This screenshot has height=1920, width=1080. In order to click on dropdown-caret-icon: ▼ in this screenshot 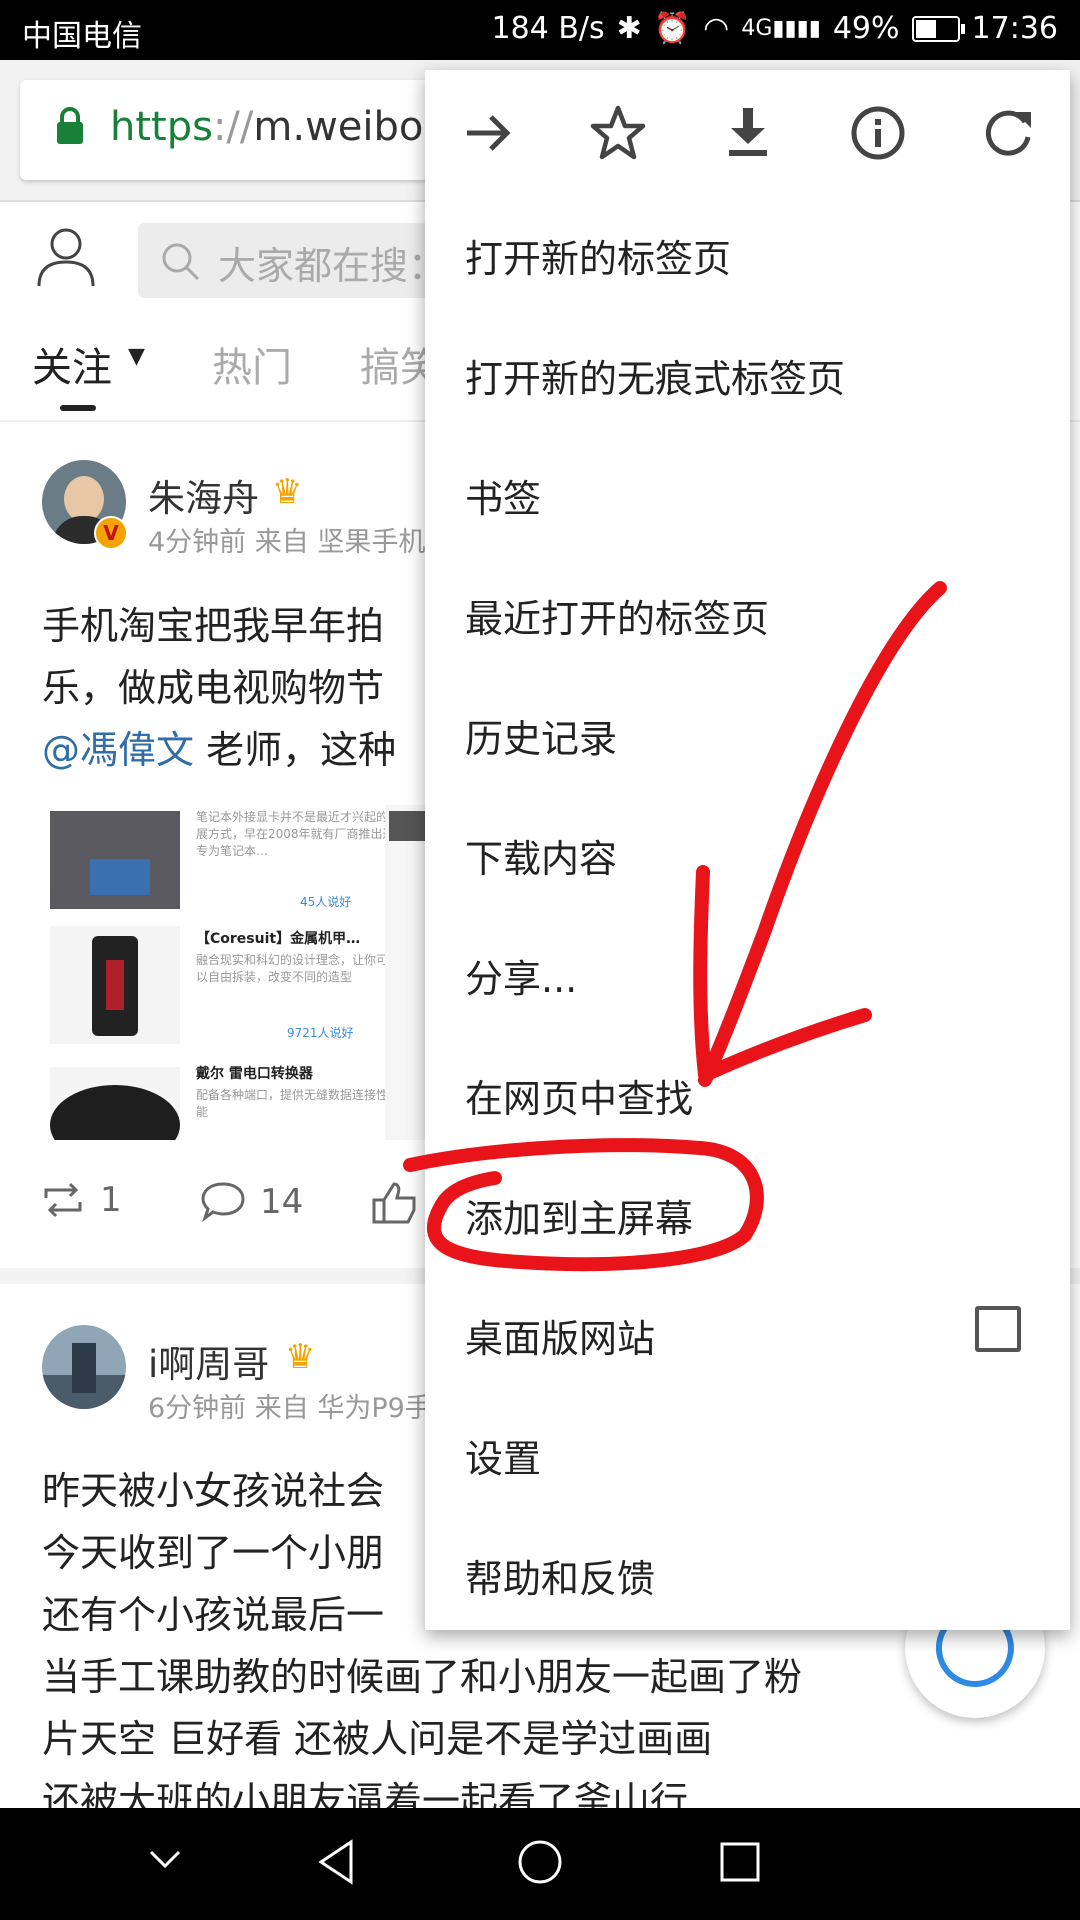, I will do `click(136, 356)`.